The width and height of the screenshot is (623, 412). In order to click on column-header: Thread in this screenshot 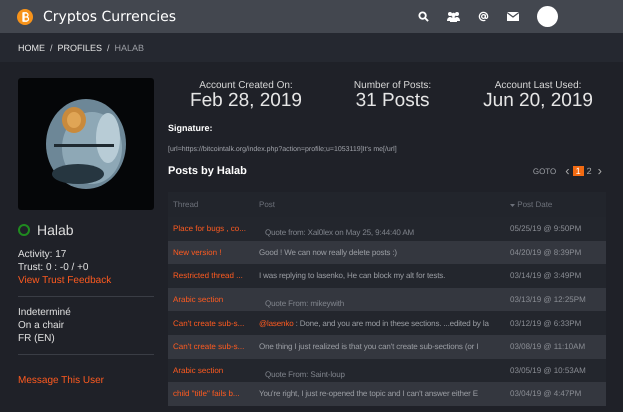, I will do `click(211, 204)`.